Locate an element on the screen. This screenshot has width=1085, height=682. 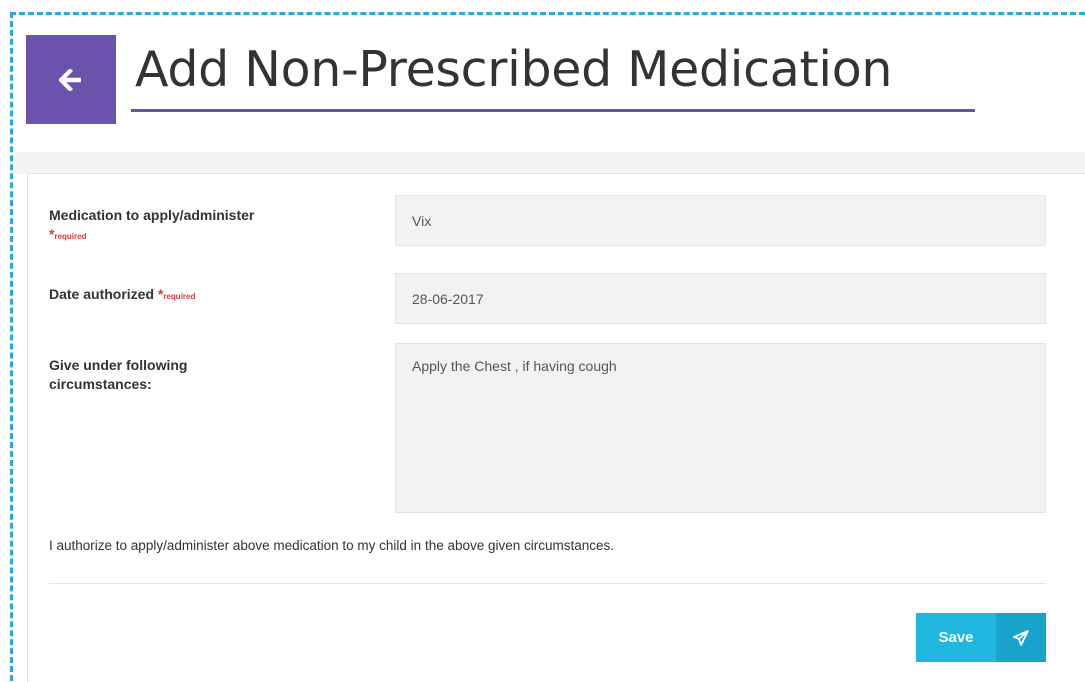
save-button-label: Save is located at coordinates (956, 637).